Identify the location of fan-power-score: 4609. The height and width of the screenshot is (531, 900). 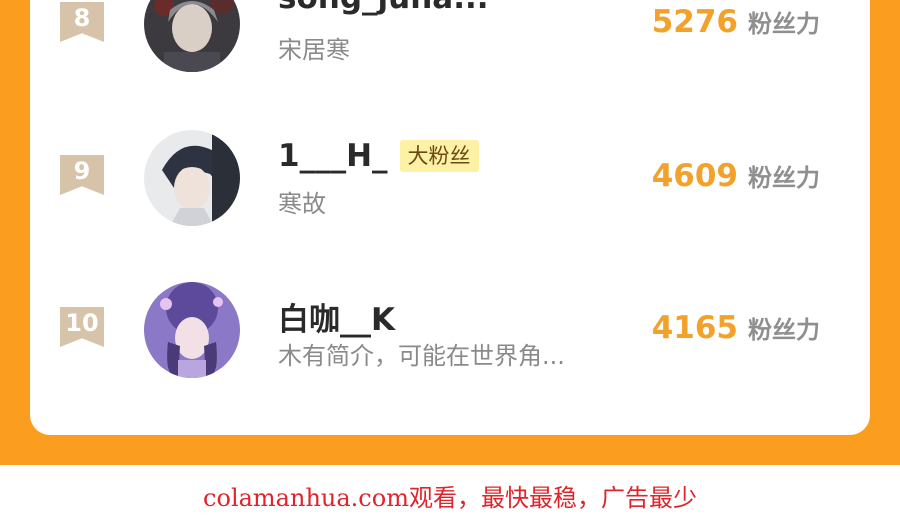
(694, 176).